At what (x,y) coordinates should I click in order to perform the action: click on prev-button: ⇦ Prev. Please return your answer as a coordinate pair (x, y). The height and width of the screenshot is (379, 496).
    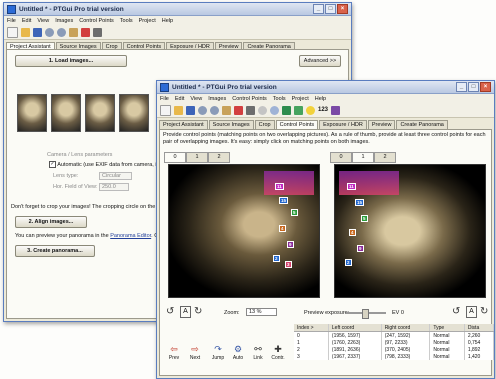
    Looking at the image, I should click on (174, 352).